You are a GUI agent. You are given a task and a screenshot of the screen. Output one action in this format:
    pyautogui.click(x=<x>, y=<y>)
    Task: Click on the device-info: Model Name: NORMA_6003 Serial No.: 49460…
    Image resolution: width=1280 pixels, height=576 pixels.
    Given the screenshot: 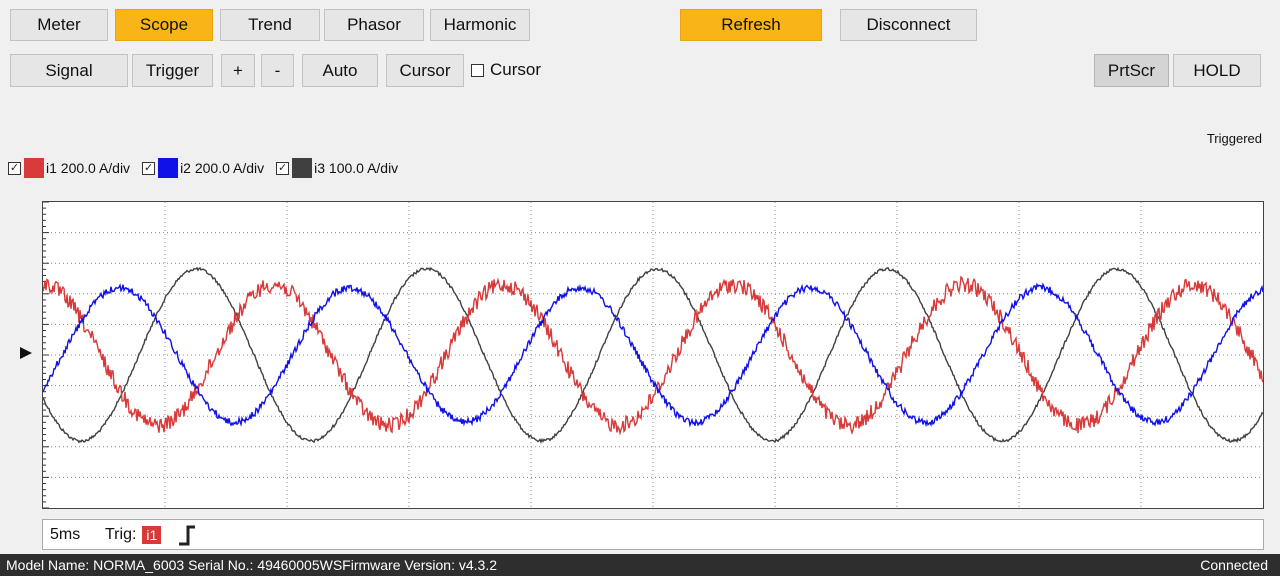 What is the action you would take?
    pyautogui.click(x=251, y=565)
    